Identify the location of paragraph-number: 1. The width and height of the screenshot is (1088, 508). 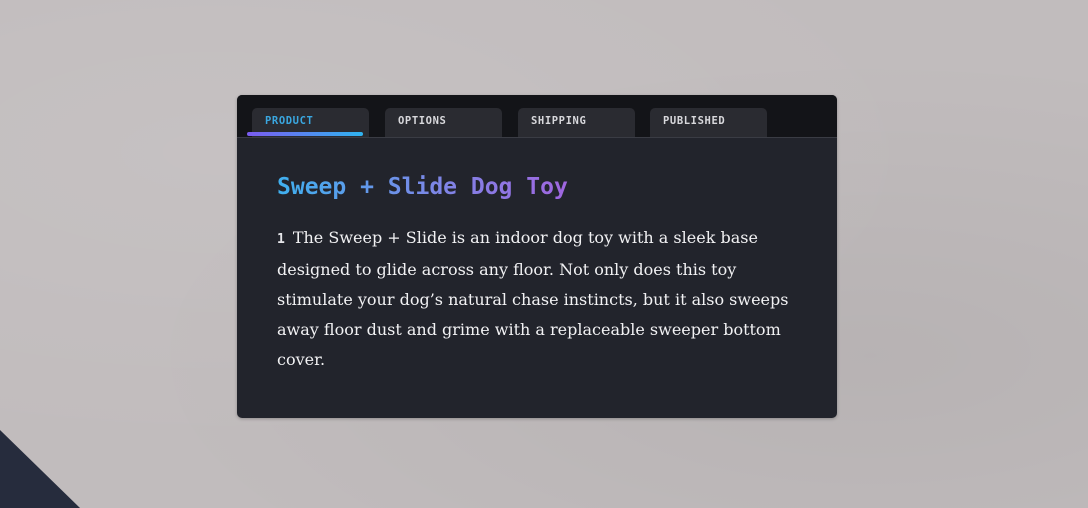
(281, 239).